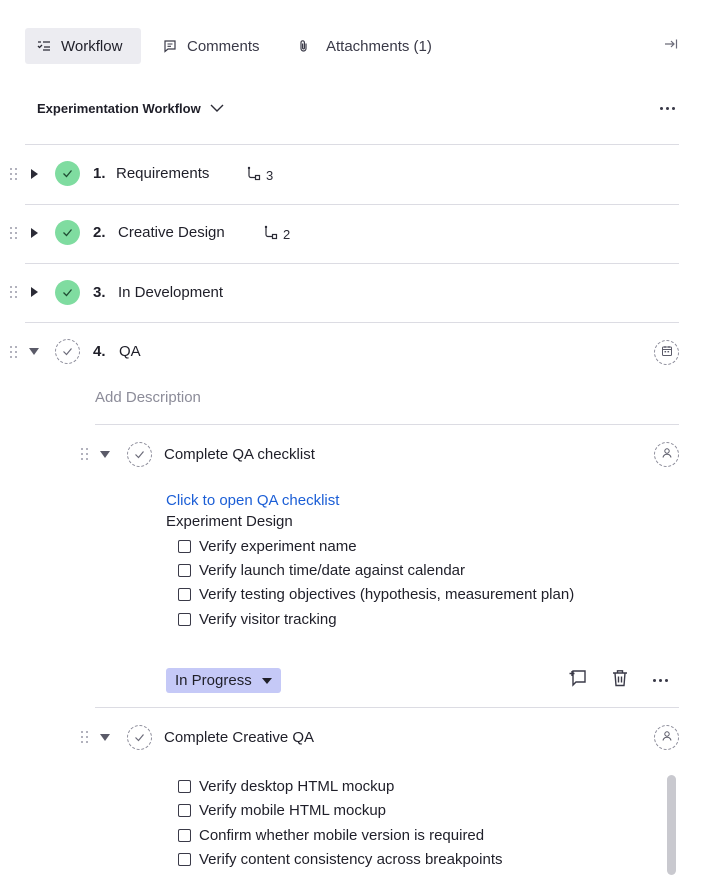 The image size is (702, 875). Describe the element at coordinates (119, 108) in the screenshot. I see `workflow-title: Experimentation Workflow` at that location.